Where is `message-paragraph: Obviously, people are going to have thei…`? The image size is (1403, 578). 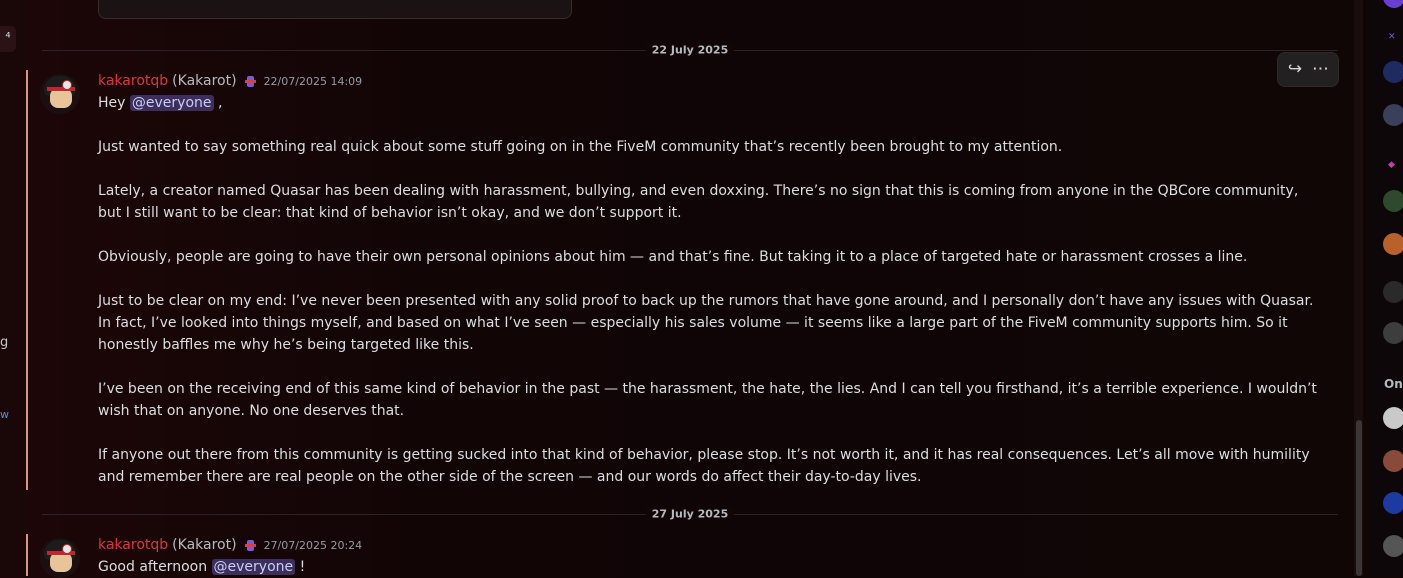
message-paragraph: Obviously, people are going to have thei… is located at coordinates (673, 257).